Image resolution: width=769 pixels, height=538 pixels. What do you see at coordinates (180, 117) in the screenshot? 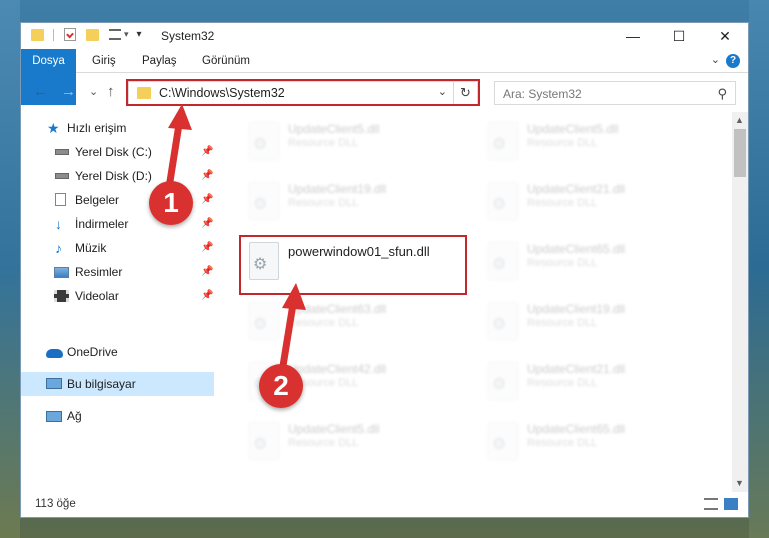
I see `arrow-1-head` at bounding box center [180, 117].